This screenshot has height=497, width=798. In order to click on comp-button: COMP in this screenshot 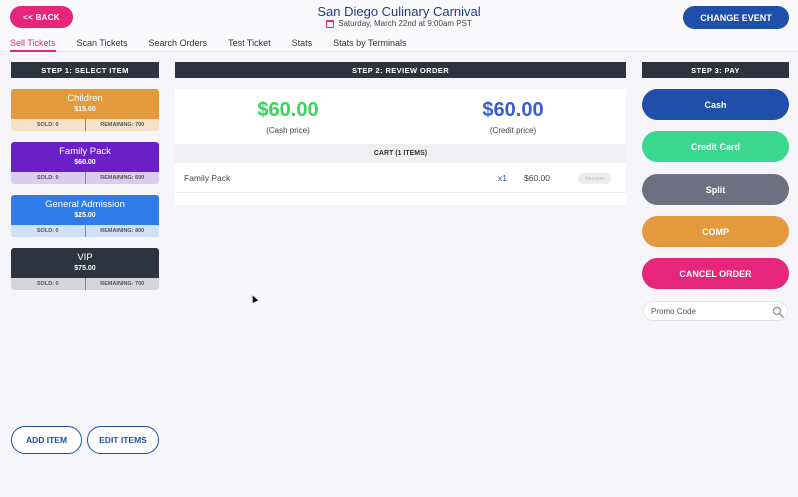, I will do `click(715, 231)`.